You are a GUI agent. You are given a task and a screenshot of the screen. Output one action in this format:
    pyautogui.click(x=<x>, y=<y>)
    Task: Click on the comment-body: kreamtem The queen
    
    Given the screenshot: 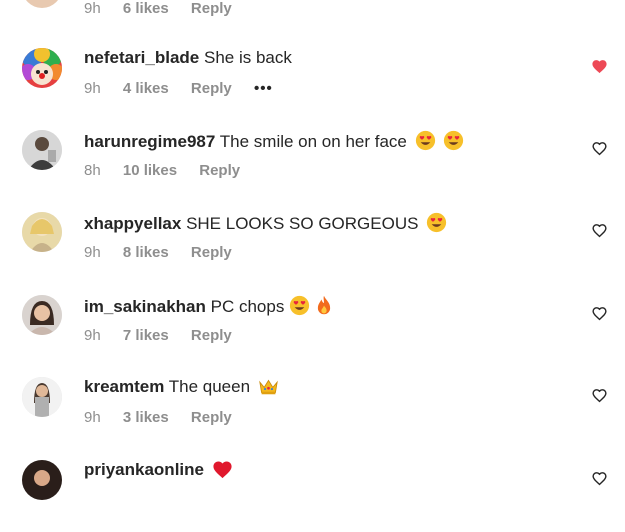 What is the action you would take?
    pyautogui.click(x=181, y=387)
    